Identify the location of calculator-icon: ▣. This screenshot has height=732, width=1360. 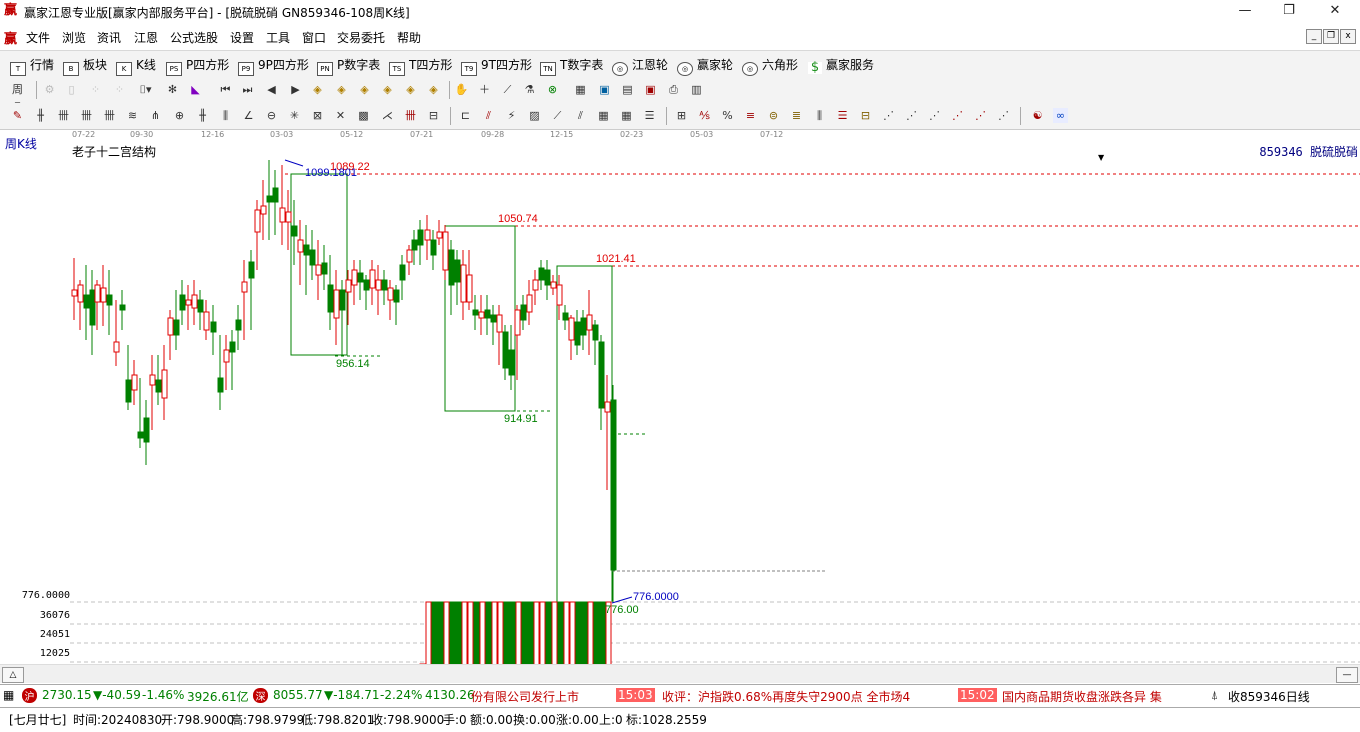
(604, 89).